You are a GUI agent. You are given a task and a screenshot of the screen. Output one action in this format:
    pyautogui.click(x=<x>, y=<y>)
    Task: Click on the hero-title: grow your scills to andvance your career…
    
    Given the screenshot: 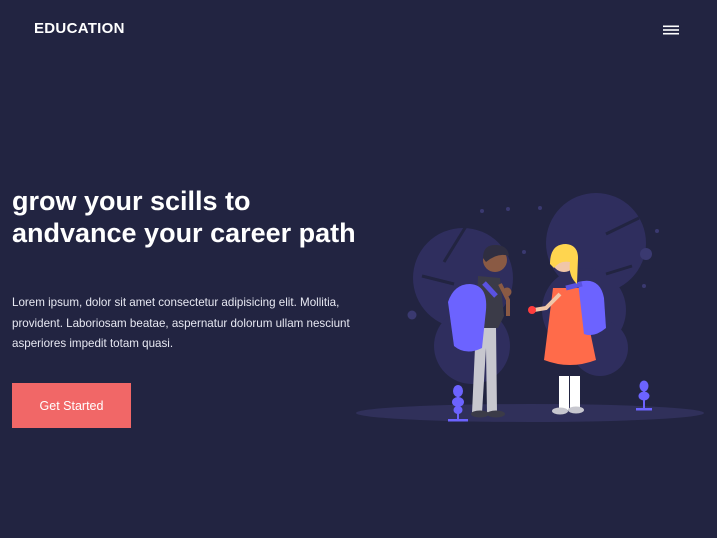 What is the action you would take?
    pyautogui.click(x=184, y=217)
    